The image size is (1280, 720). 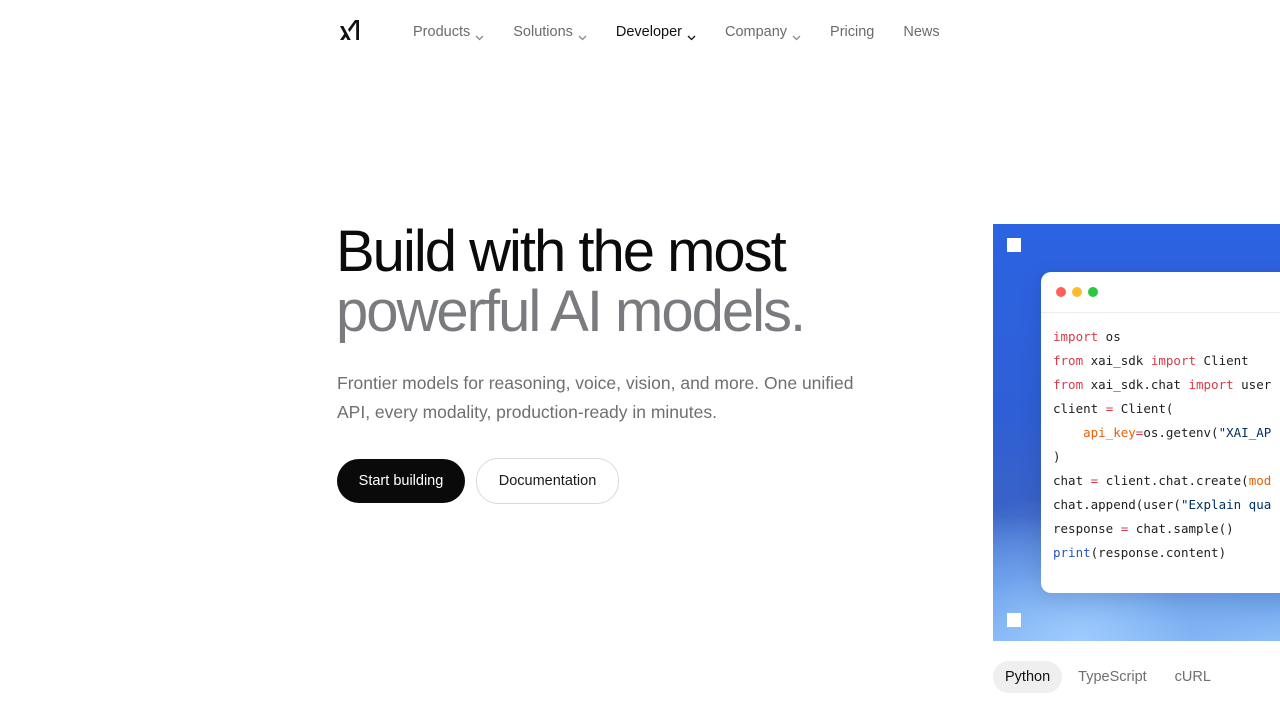 What do you see at coordinates (1166, 337) in the screenshot?
I see `code-line: import os` at bounding box center [1166, 337].